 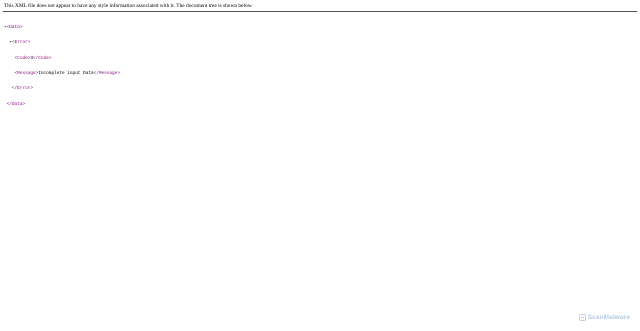 I want to click on xml-node-data-close: </Data>, so click(x=62, y=104).